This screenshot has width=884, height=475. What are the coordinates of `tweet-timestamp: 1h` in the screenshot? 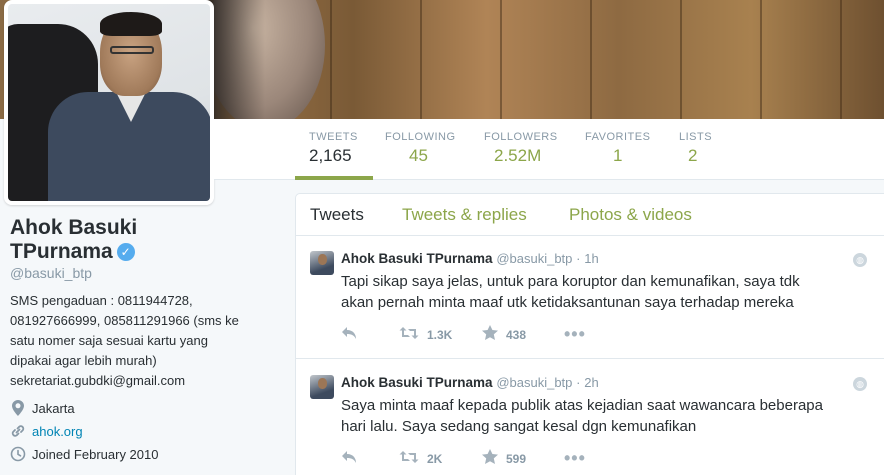 It's located at (591, 258).